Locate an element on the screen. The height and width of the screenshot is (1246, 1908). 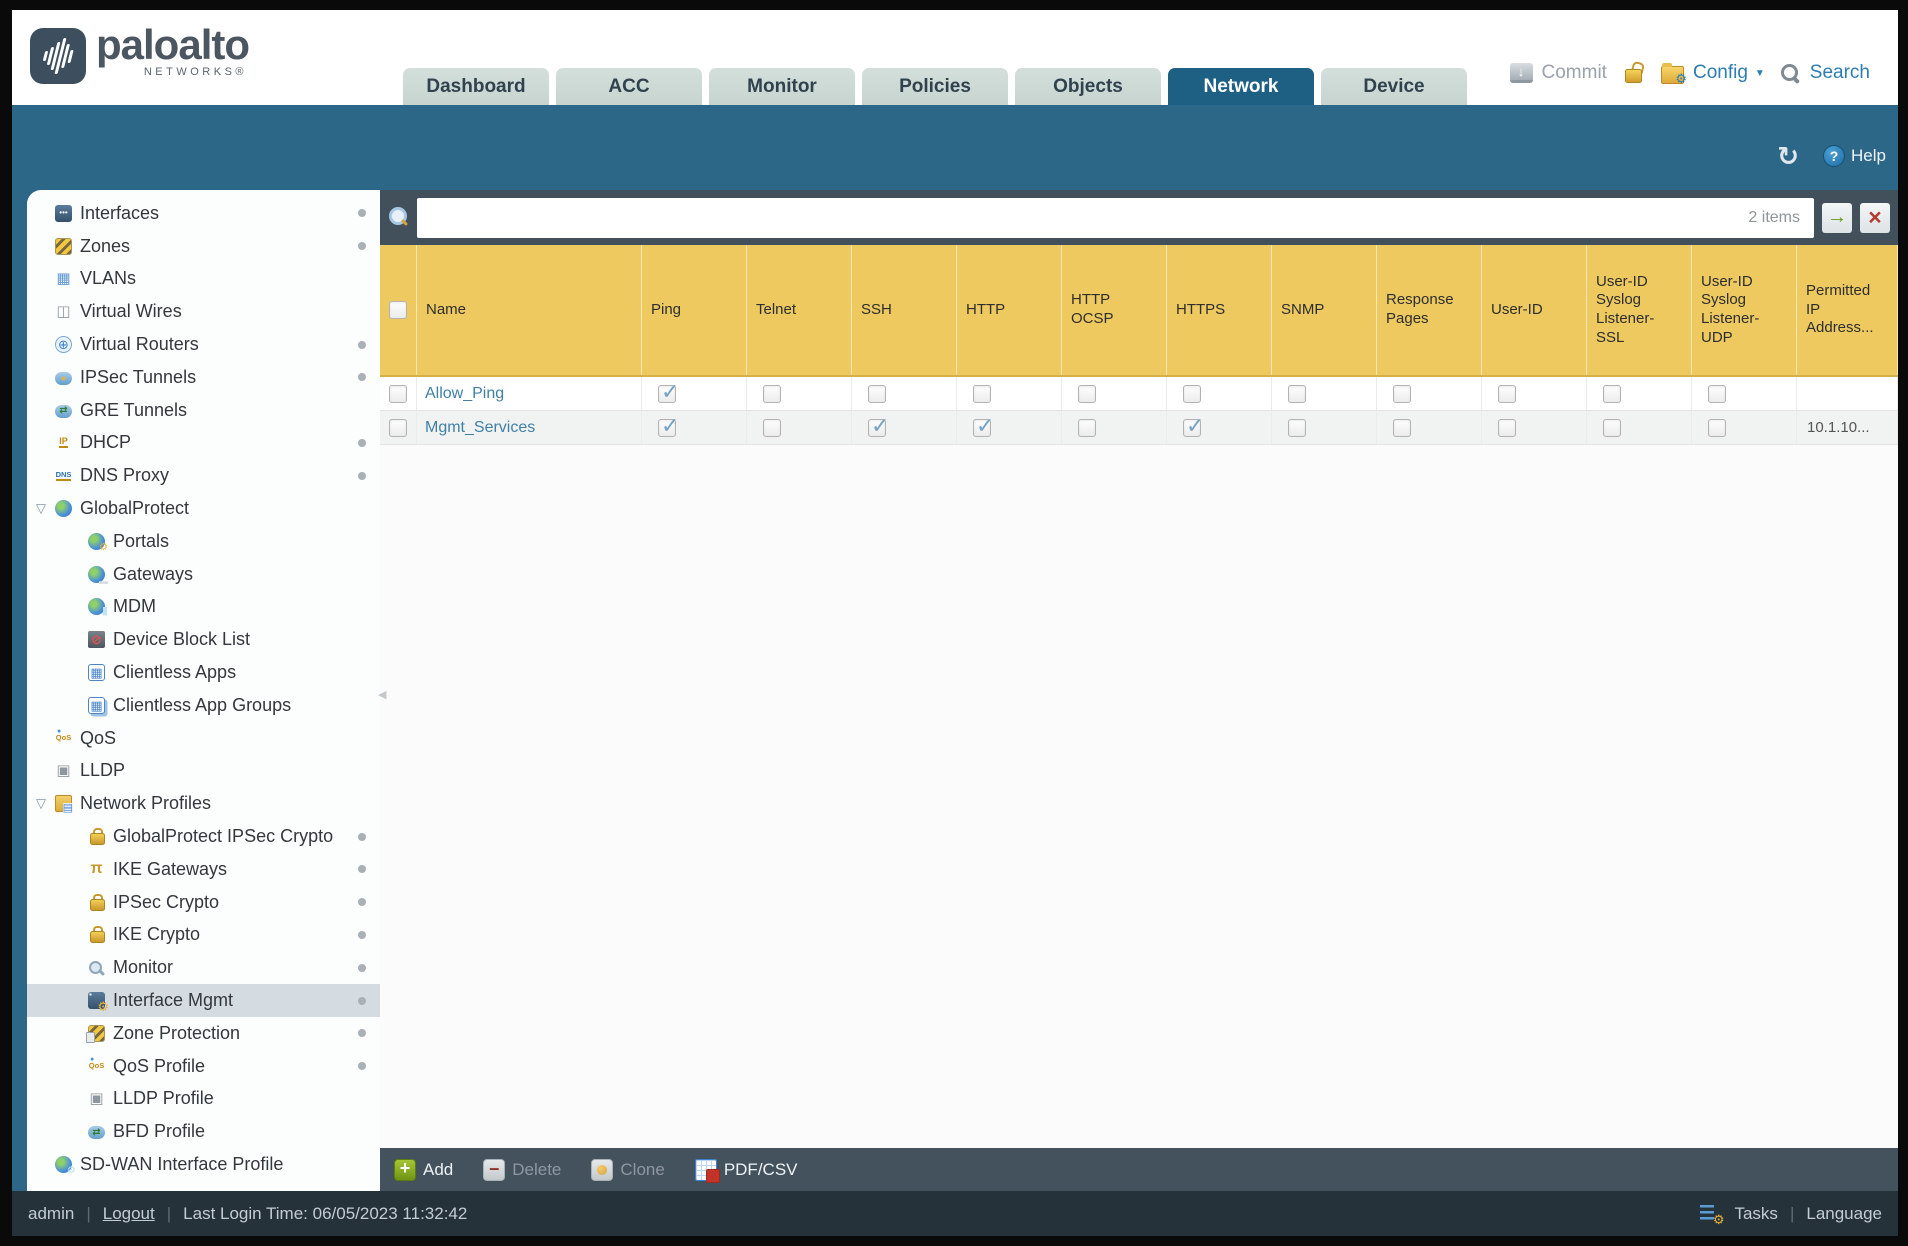
sidebar-item-interfaces: Interfaces is located at coordinates (203, 213).